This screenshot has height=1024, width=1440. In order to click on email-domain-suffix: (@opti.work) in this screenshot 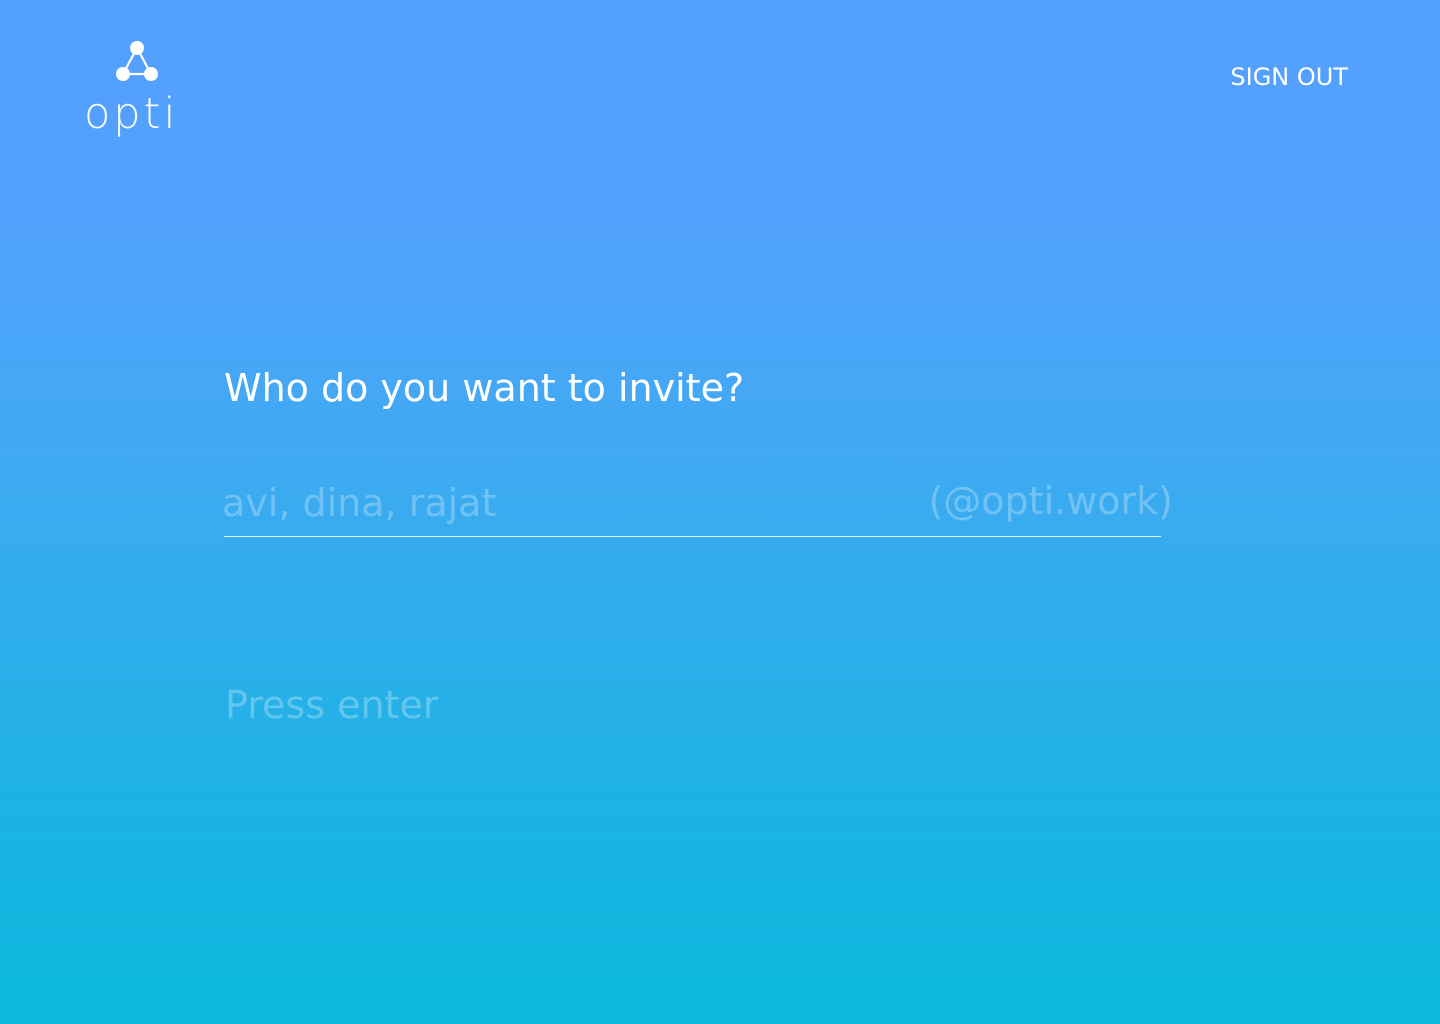, I will do `click(1050, 501)`.